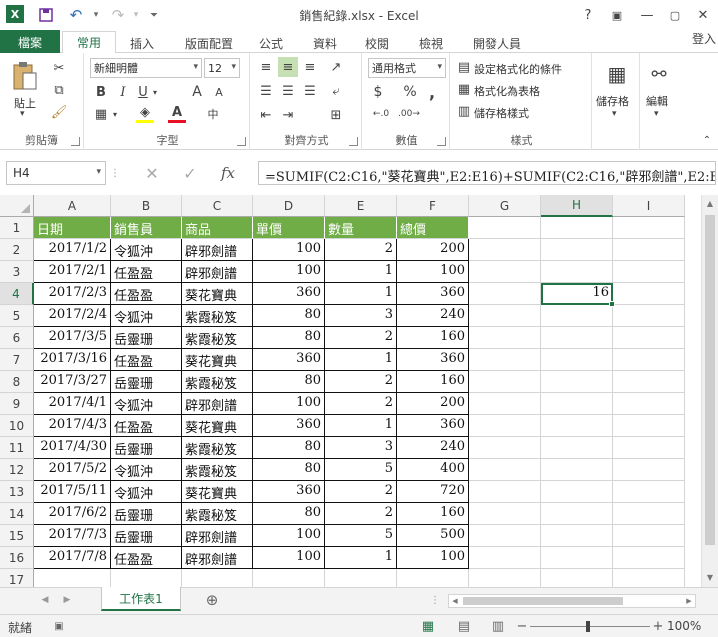 The width and height of the screenshot is (718, 637). What do you see at coordinates (507, 91) in the screenshot?
I see `format-as-table-button: 格式化為表格` at bounding box center [507, 91].